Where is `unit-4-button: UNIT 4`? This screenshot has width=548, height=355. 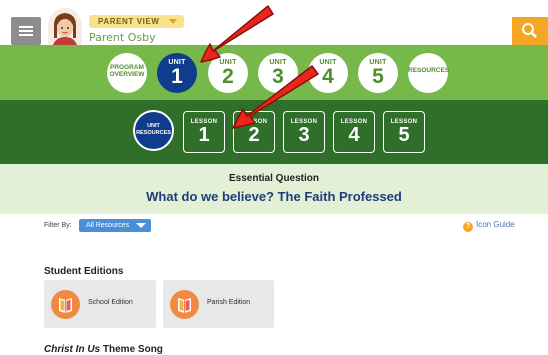 unit-4-button: UNIT 4 is located at coordinates (328, 73).